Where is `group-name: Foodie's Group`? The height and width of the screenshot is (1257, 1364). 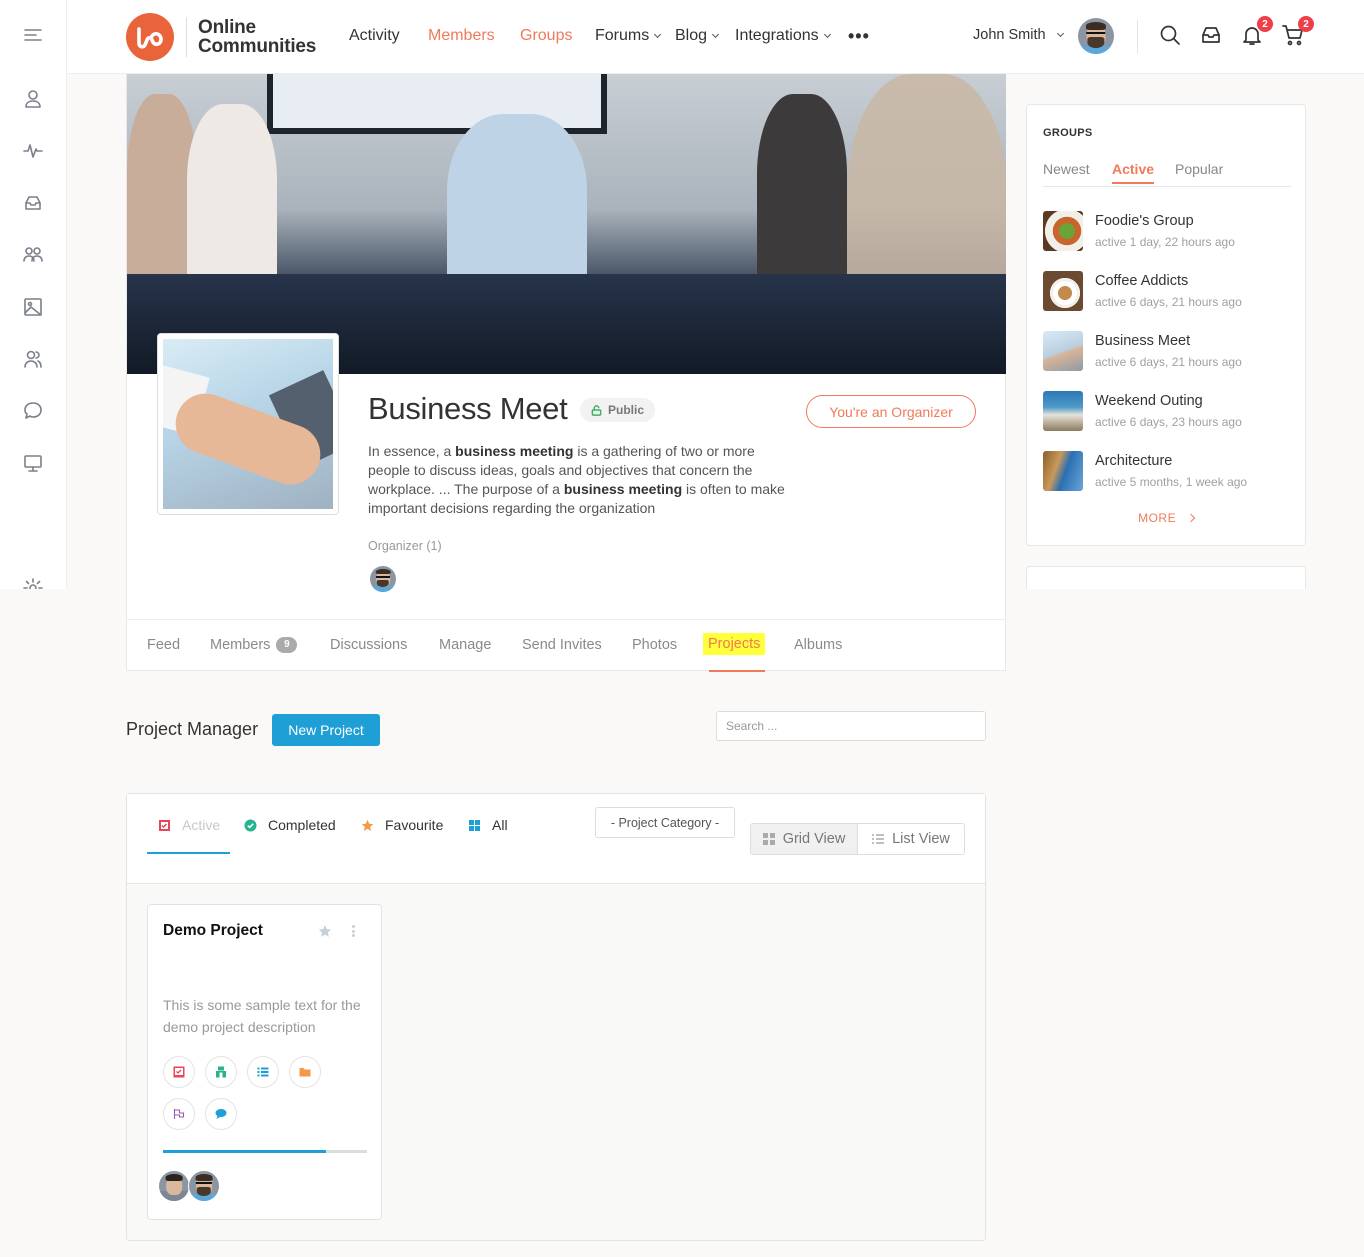 group-name: Foodie's Group is located at coordinates (1144, 221).